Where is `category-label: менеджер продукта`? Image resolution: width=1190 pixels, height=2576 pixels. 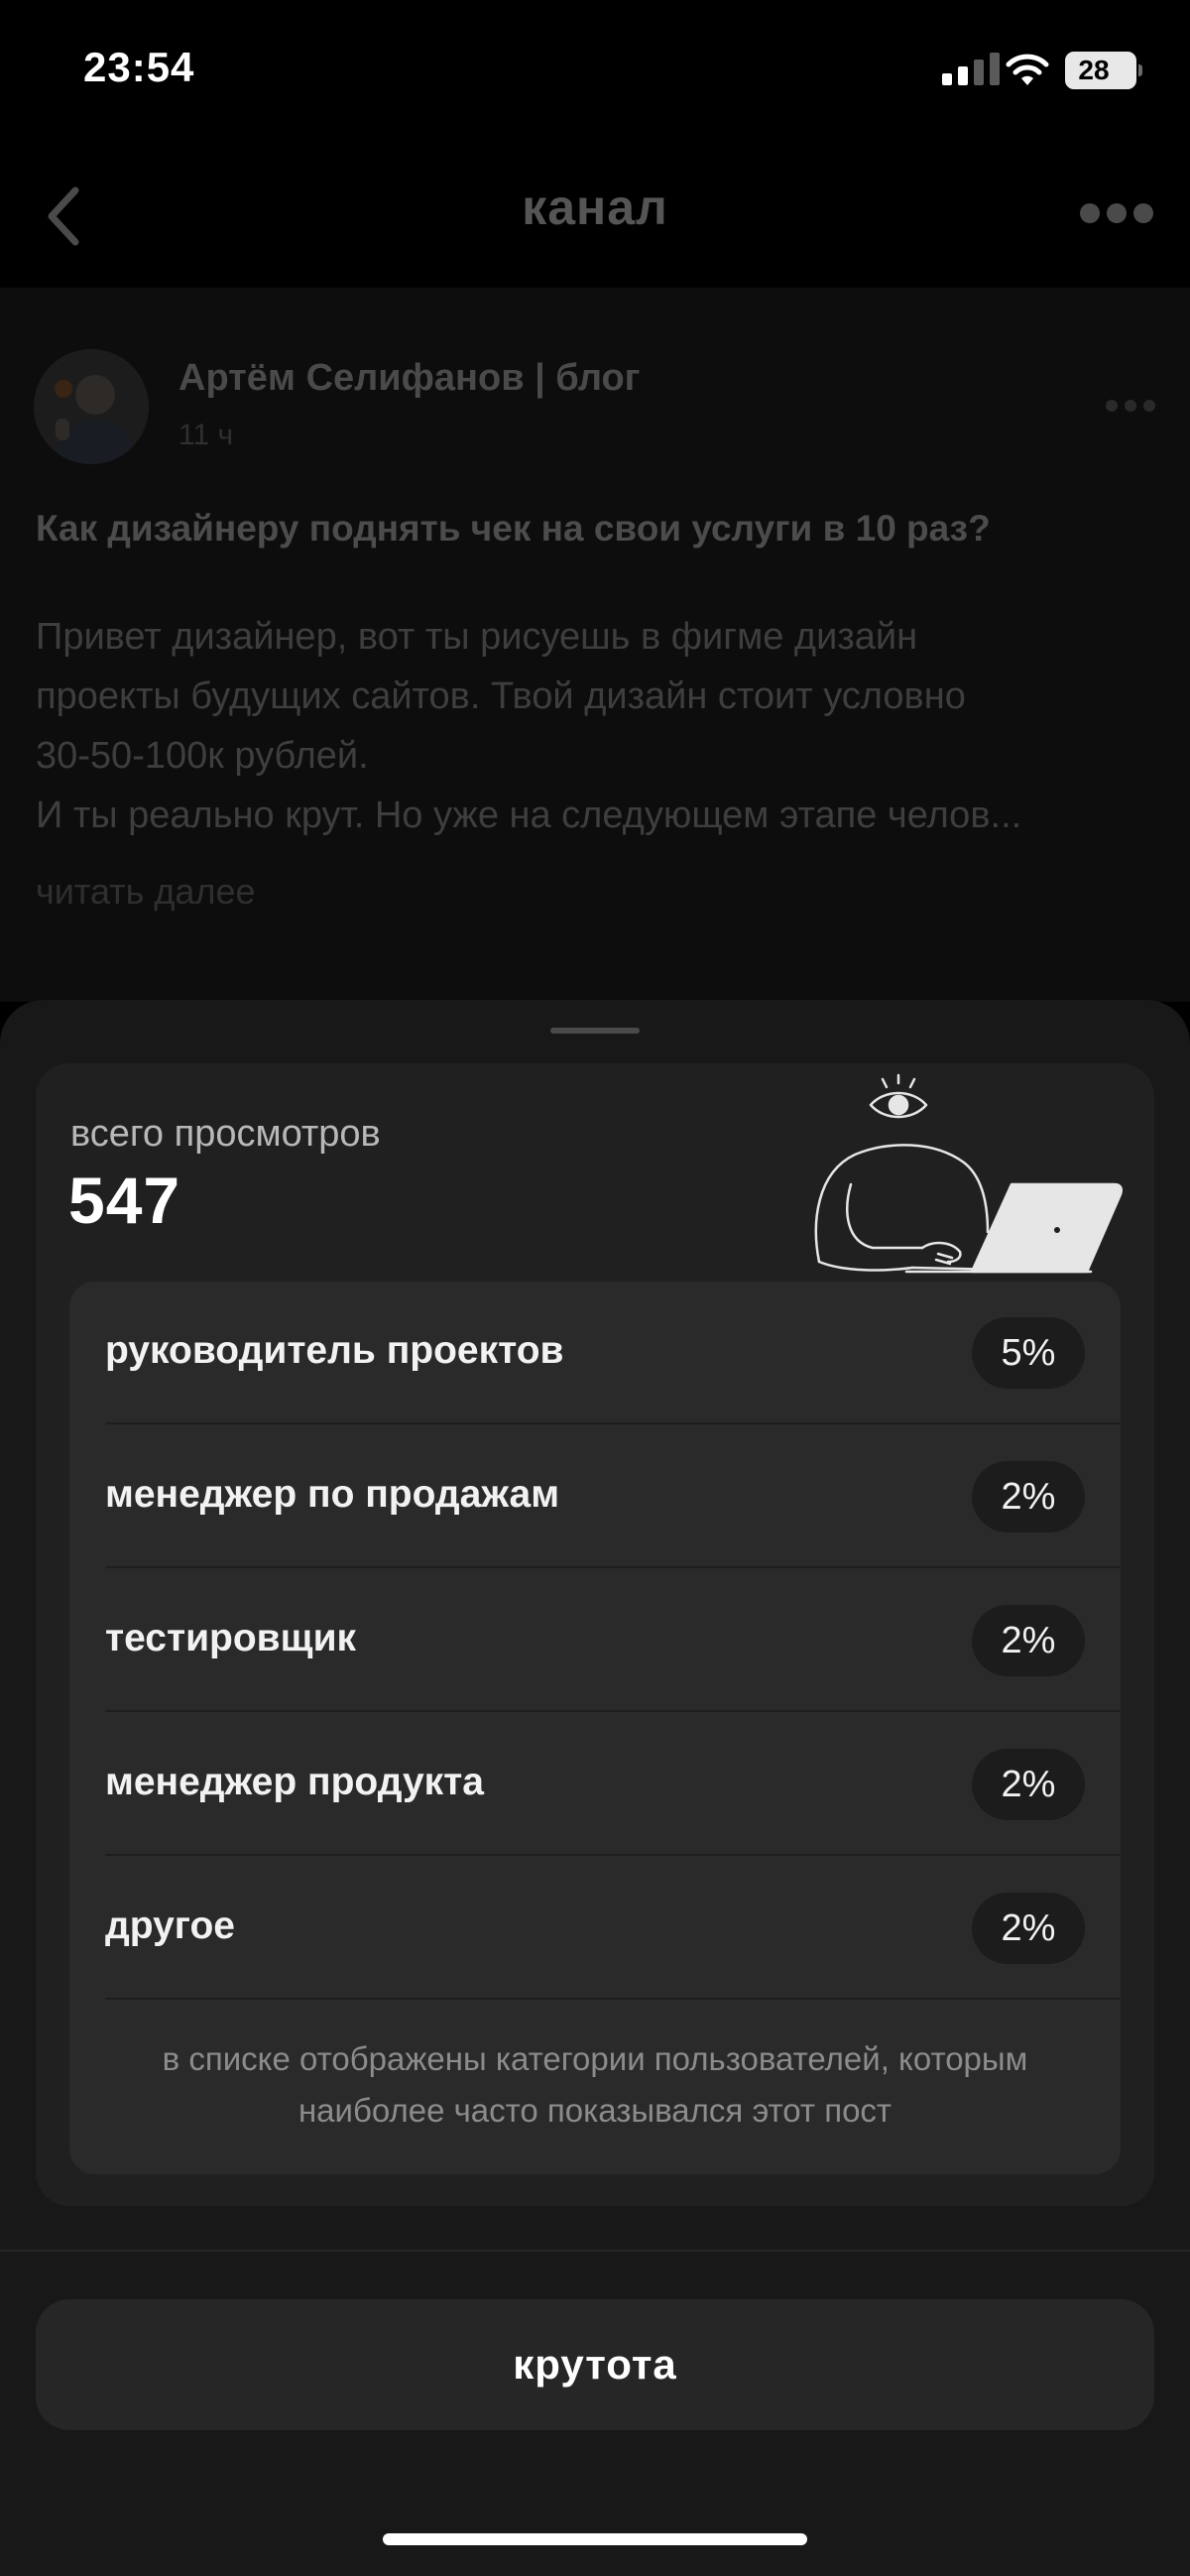 category-label: менеджер продукта is located at coordinates (294, 1782).